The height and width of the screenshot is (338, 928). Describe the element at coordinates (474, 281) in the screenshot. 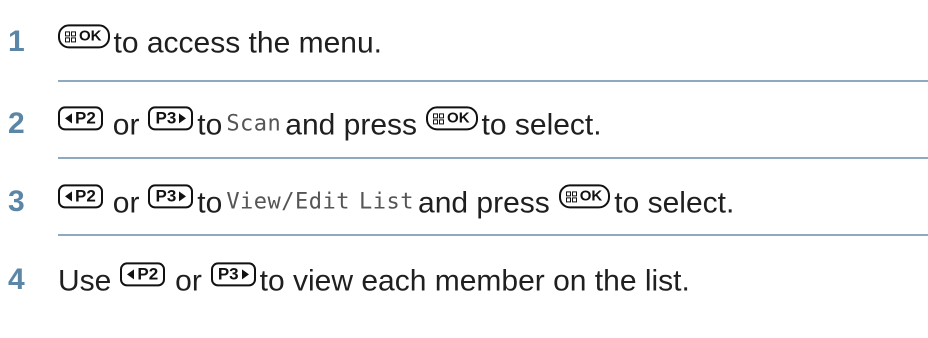

I see `tail-text: to view each member on the list.` at that location.